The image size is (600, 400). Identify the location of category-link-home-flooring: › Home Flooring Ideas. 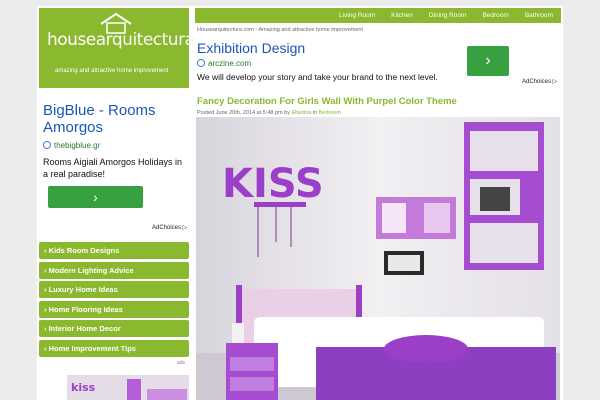
(114, 309).